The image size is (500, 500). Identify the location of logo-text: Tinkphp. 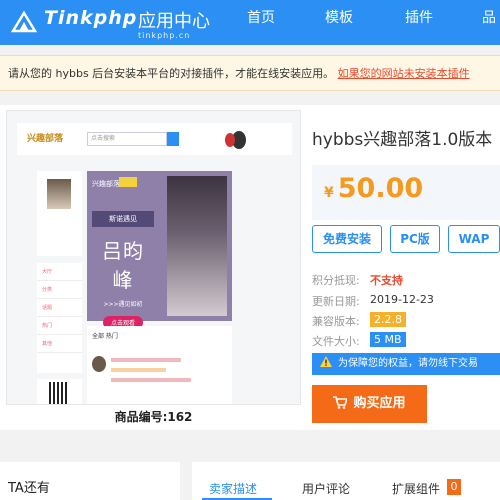
(91, 18).